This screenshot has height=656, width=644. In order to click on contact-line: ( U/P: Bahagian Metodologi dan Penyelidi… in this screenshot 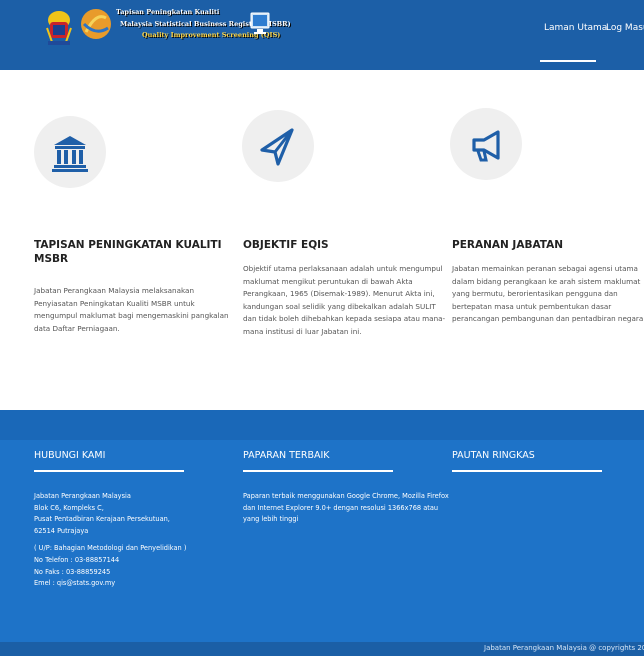, I will do `click(110, 548)`.